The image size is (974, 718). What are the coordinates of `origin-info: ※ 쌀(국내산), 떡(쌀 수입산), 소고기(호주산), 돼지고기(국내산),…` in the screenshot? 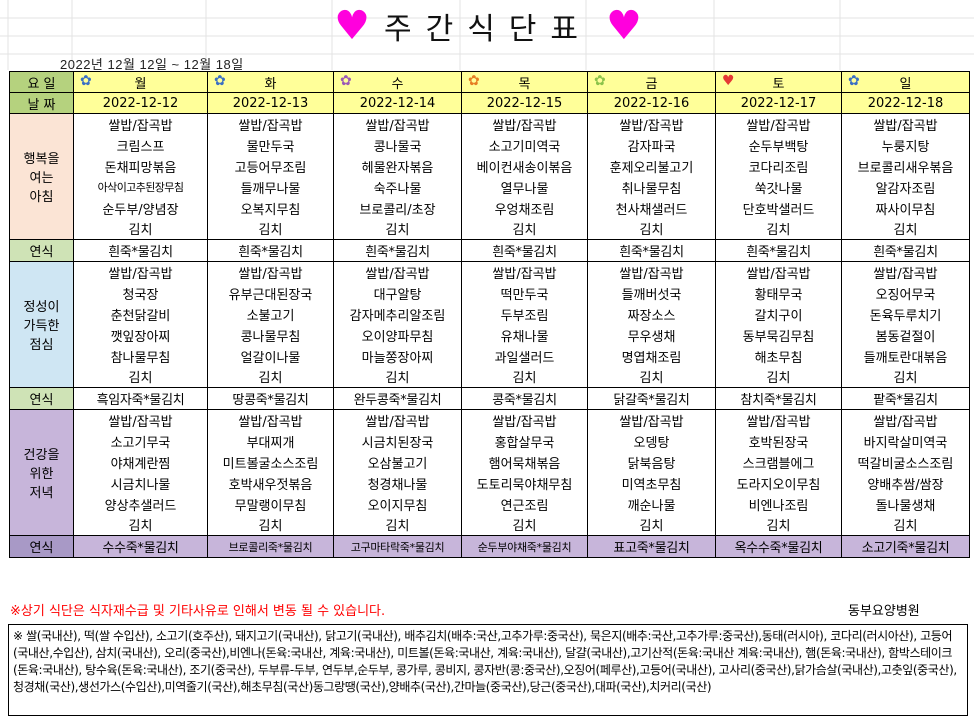 It's located at (488, 670).